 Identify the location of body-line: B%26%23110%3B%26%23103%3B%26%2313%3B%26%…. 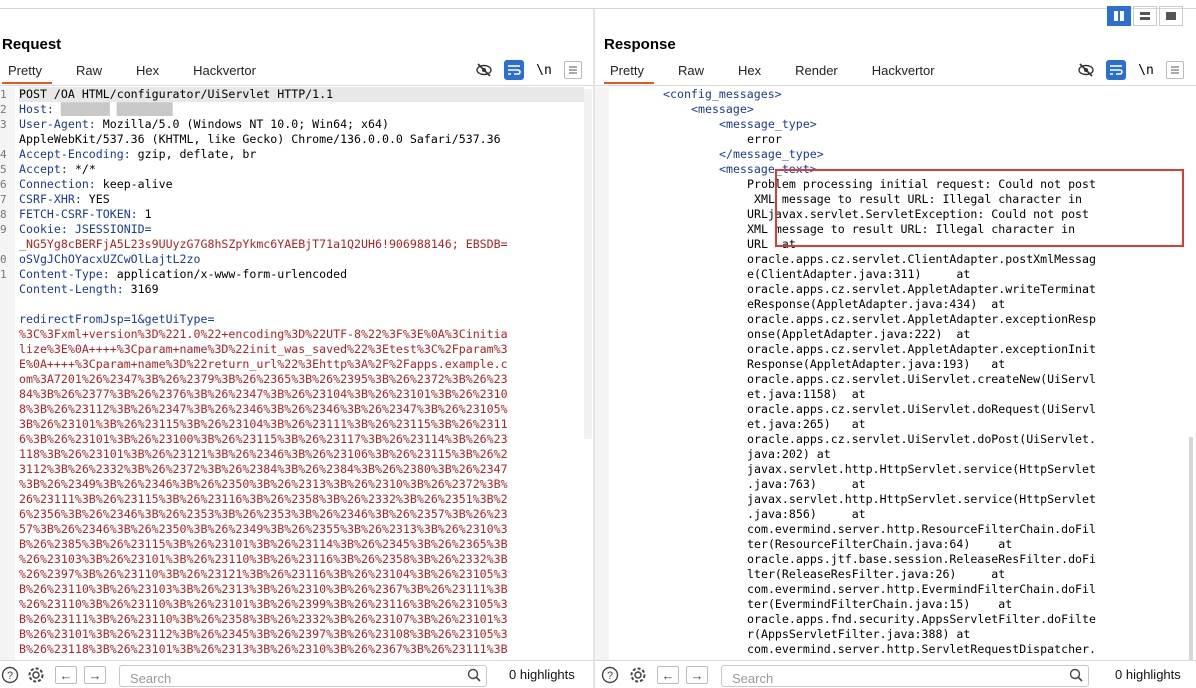
(263, 589).